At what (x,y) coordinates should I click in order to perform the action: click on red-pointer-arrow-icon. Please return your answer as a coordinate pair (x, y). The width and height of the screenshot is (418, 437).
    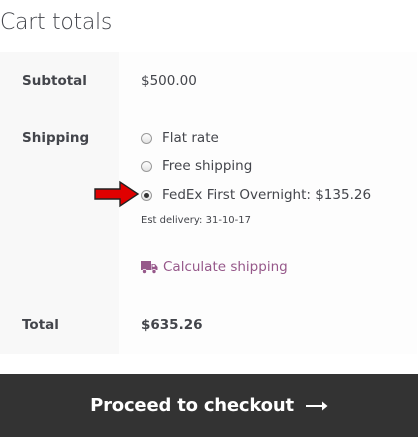
    Looking at the image, I should click on (117, 194).